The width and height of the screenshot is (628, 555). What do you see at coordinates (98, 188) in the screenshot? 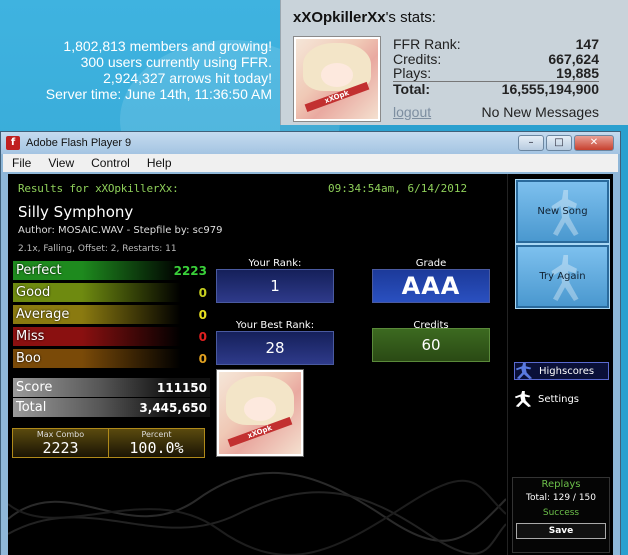
I see `results-header: Results for xXOpkillerXx:` at bounding box center [98, 188].